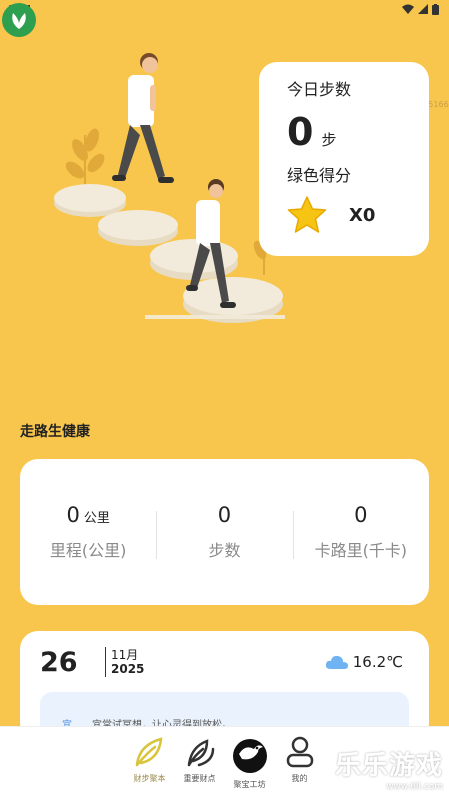  I want to click on green-score-value: X0, so click(362, 215).